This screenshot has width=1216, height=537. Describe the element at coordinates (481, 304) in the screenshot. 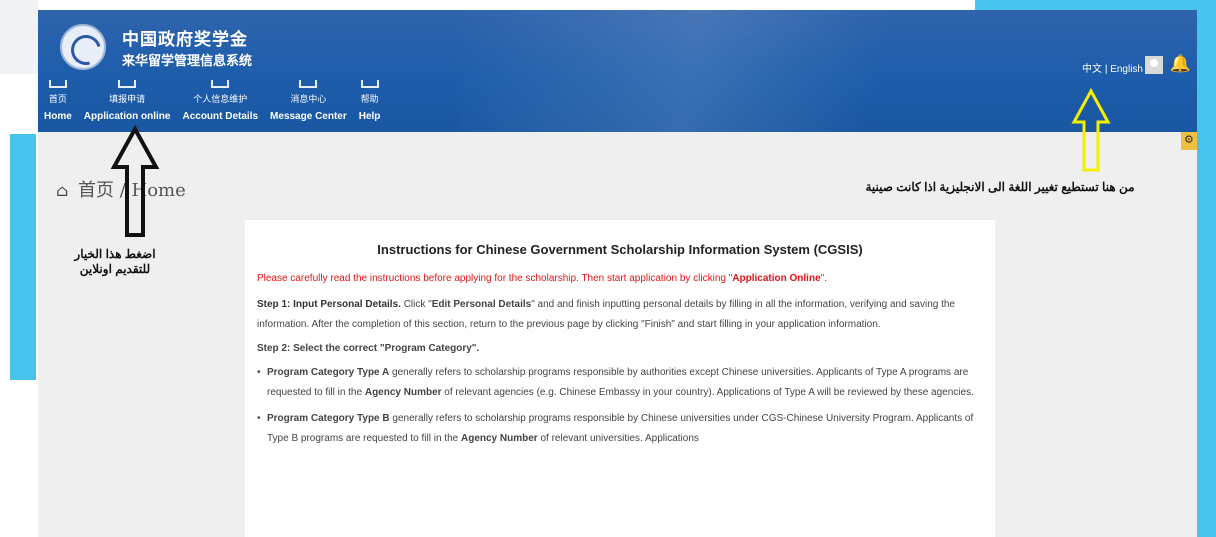

I see `step1-edit-personal-details: Edit Personal Details` at that location.